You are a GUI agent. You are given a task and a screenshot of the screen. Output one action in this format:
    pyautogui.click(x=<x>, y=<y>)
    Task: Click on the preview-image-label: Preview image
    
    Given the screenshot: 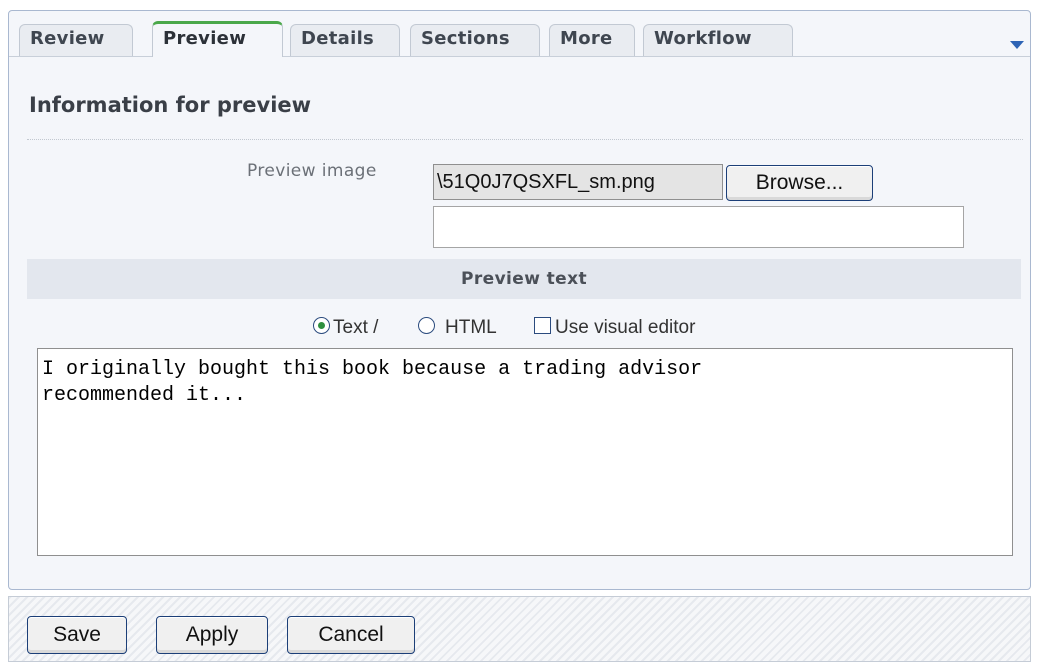 What is the action you would take?
    pyautogui.click(x=312, y=171)
    